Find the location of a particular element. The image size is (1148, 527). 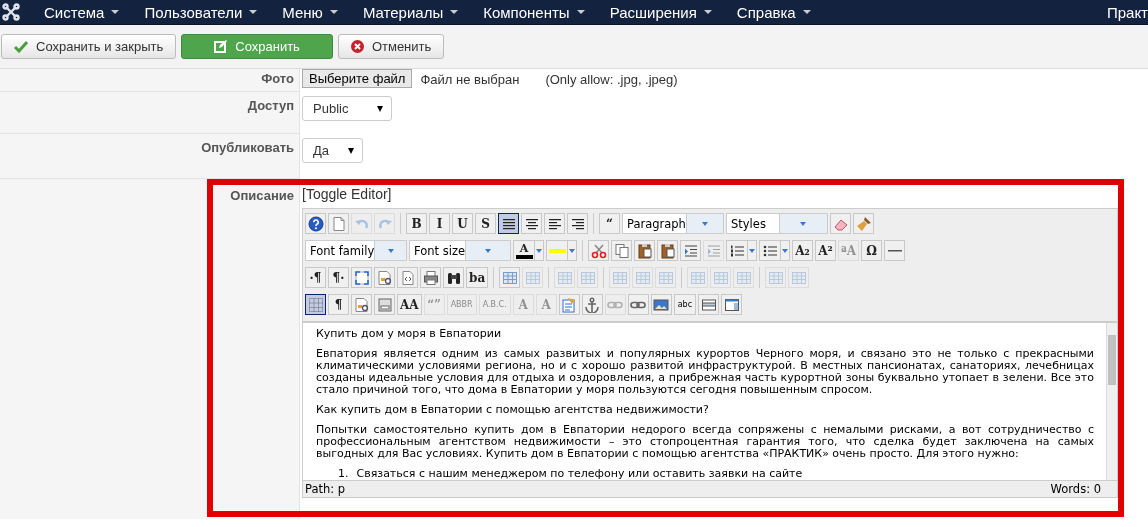

format-button: ¶ is located at coordinates (338, 304).